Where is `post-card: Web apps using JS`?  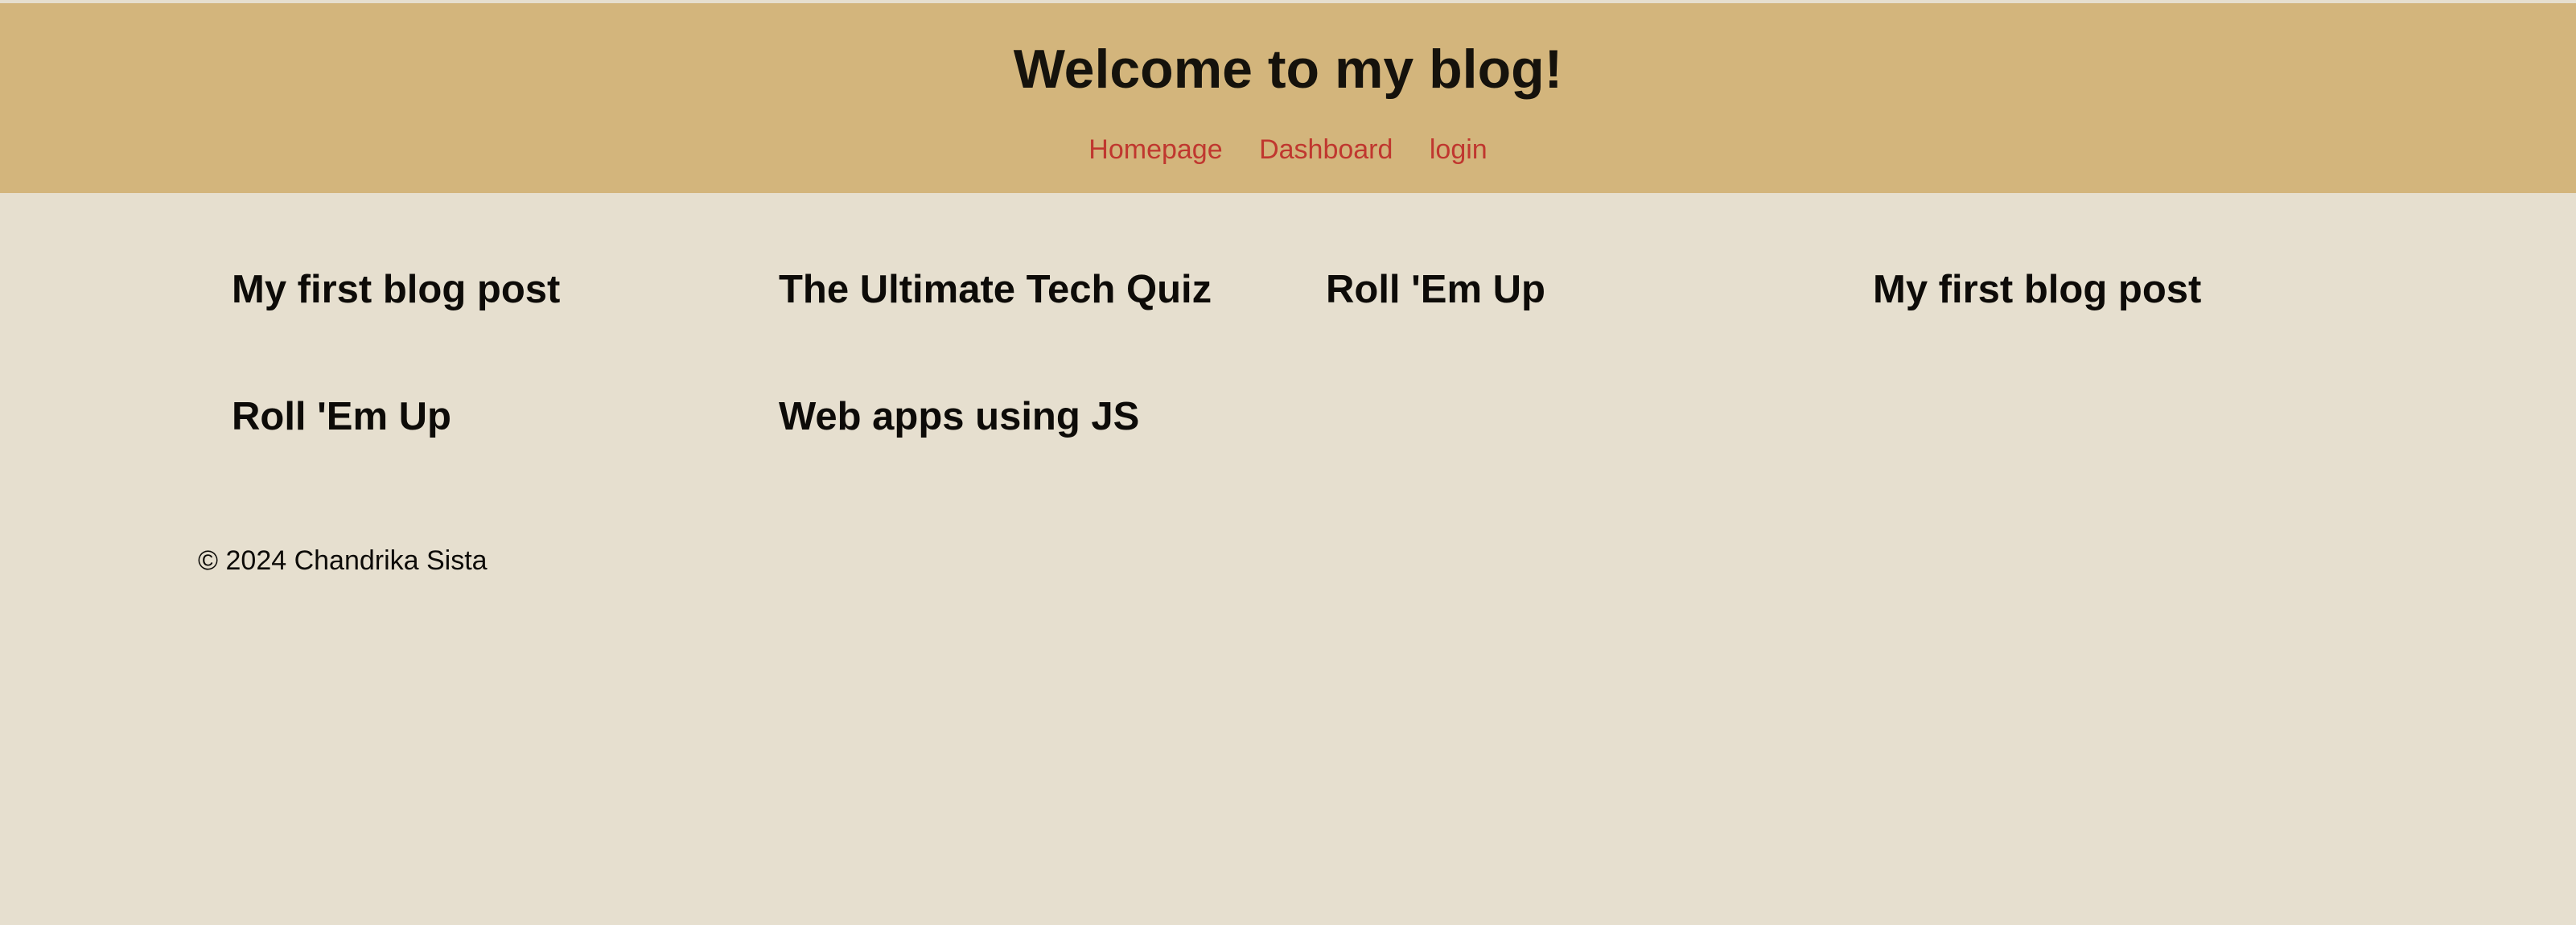
post-card: Web apps using JS is located at coordinates (1044, 417).